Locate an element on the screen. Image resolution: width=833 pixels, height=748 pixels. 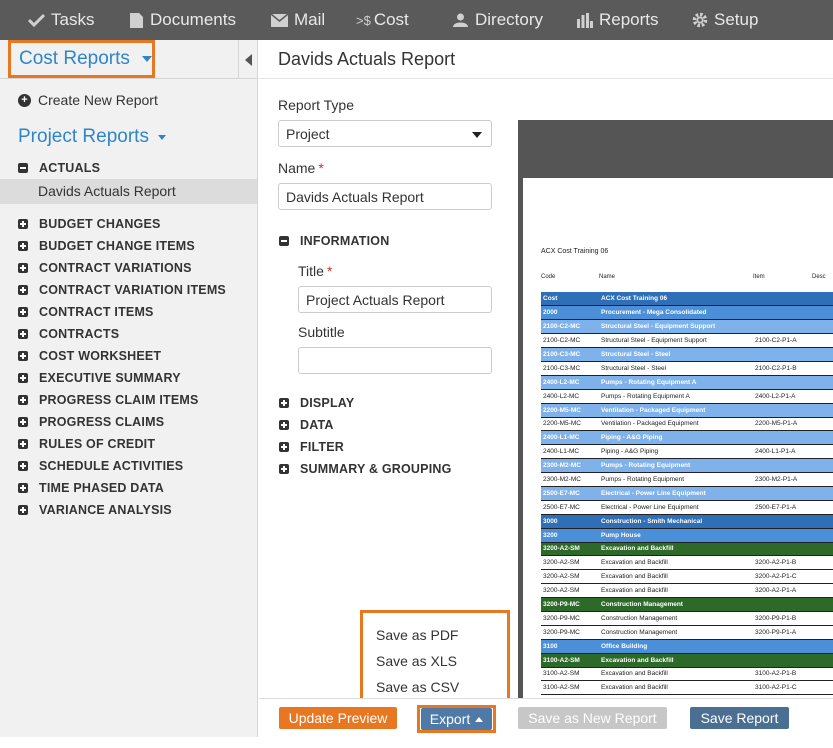
nav-reports: Reports is located at coordinates (618, 20).